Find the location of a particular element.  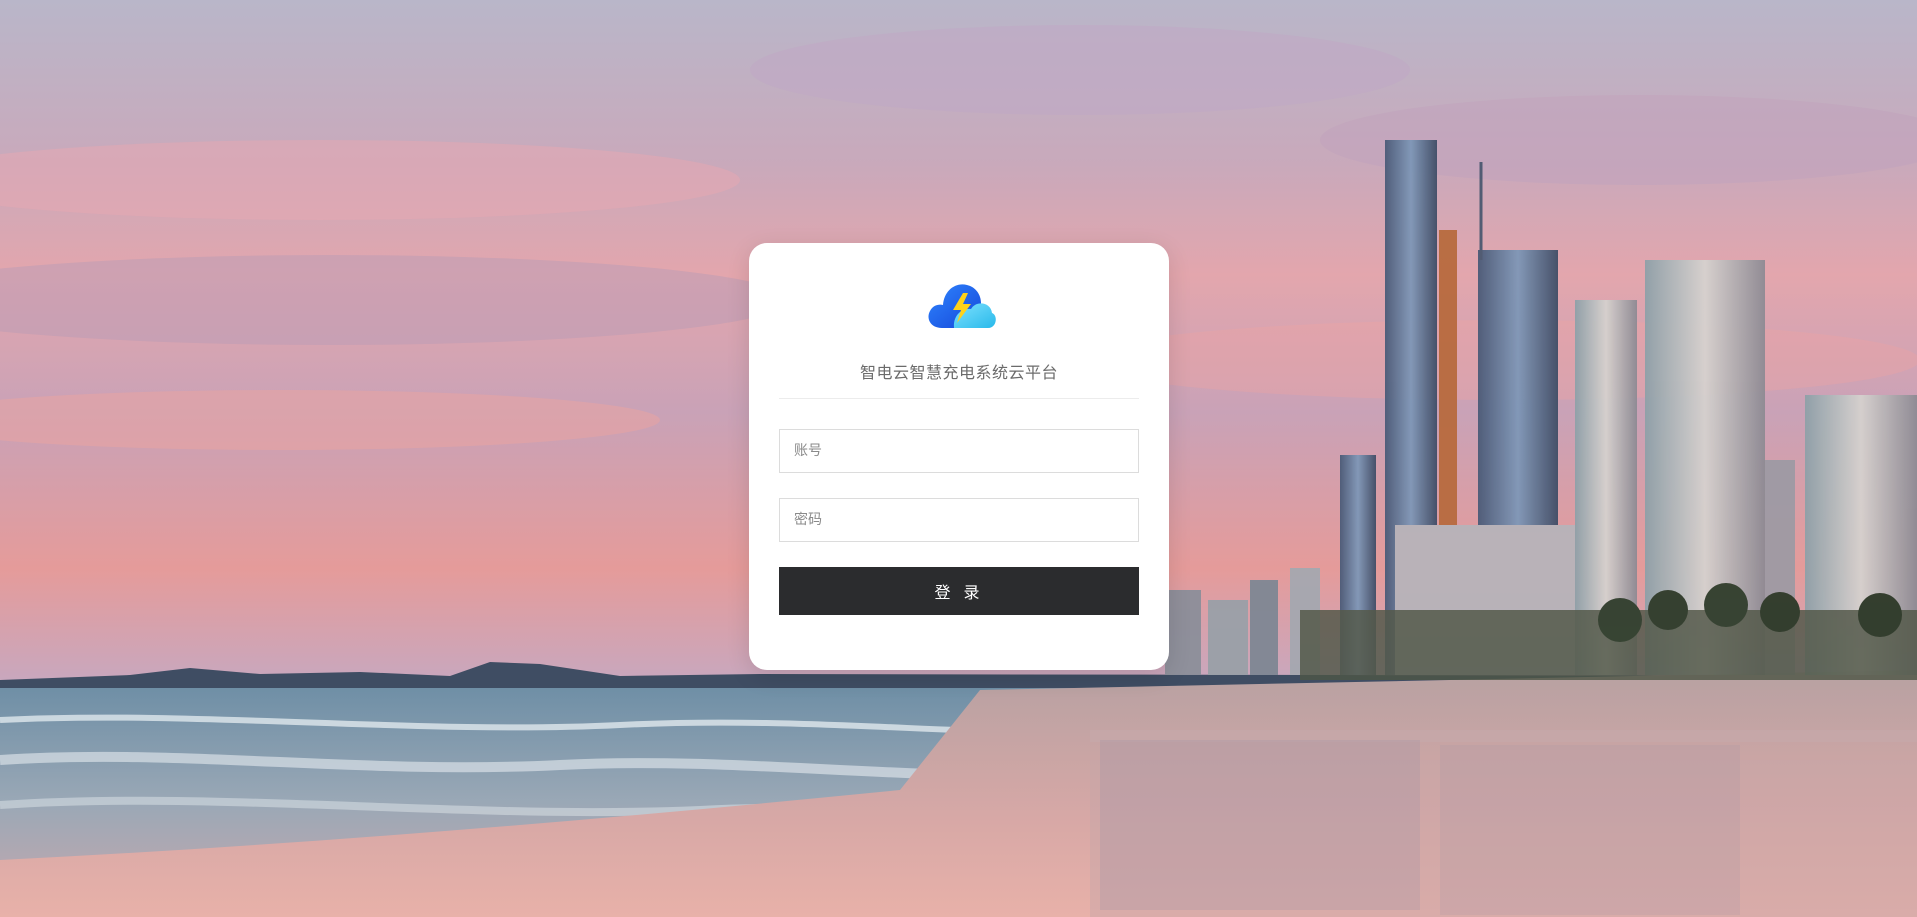

login-button: 登 录 is located at coordinates (959, 591).